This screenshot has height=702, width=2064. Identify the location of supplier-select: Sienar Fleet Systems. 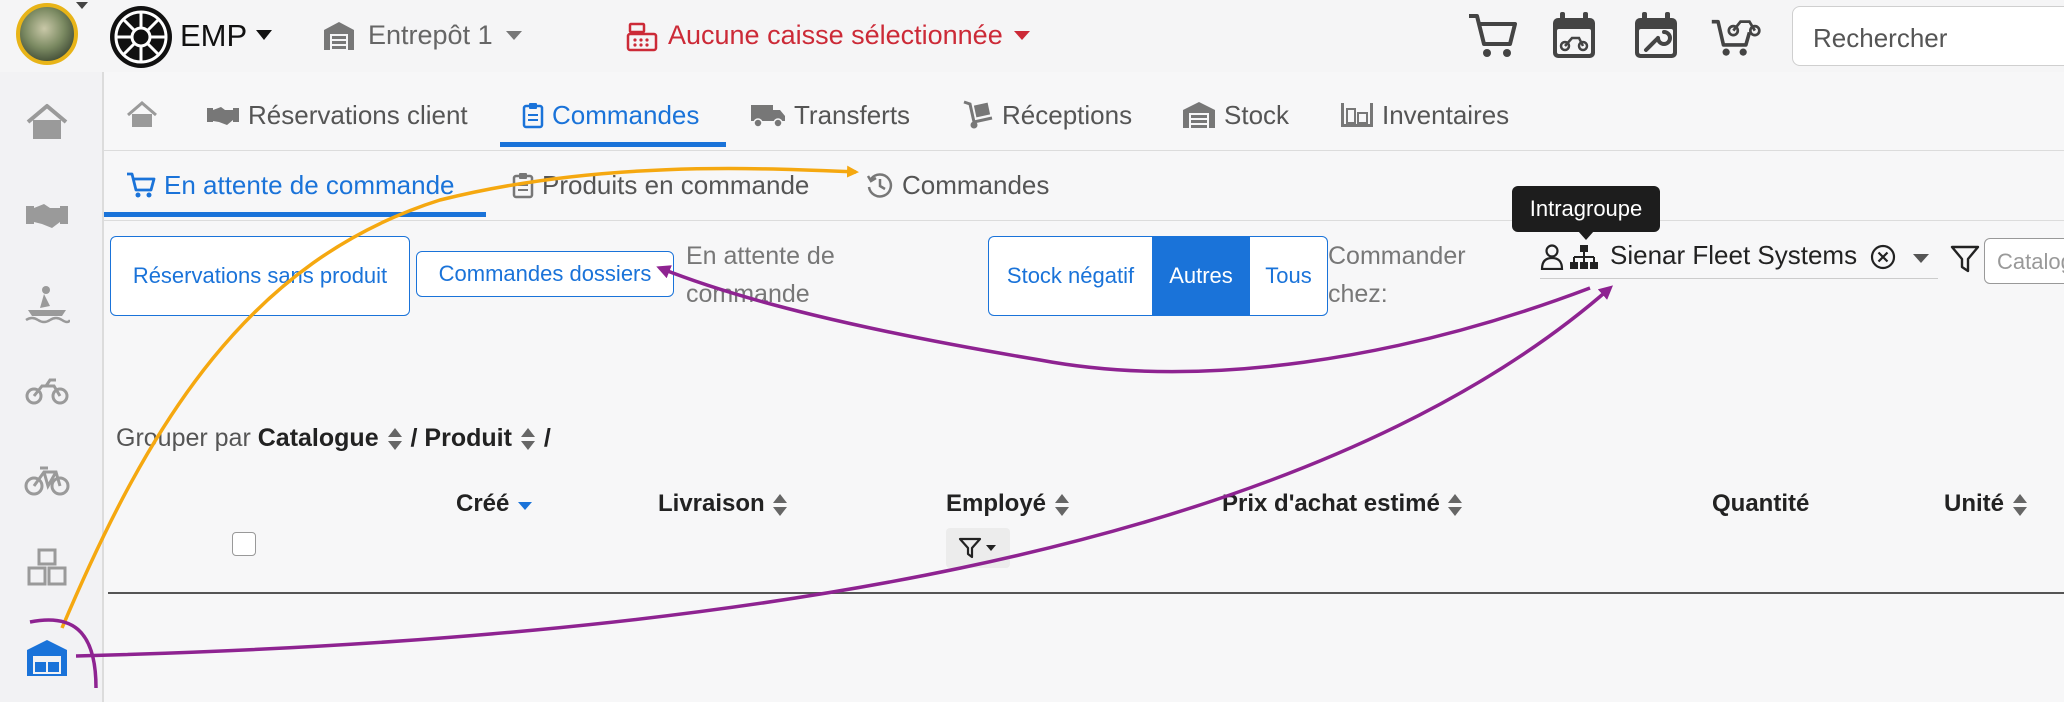
(1739, 257).